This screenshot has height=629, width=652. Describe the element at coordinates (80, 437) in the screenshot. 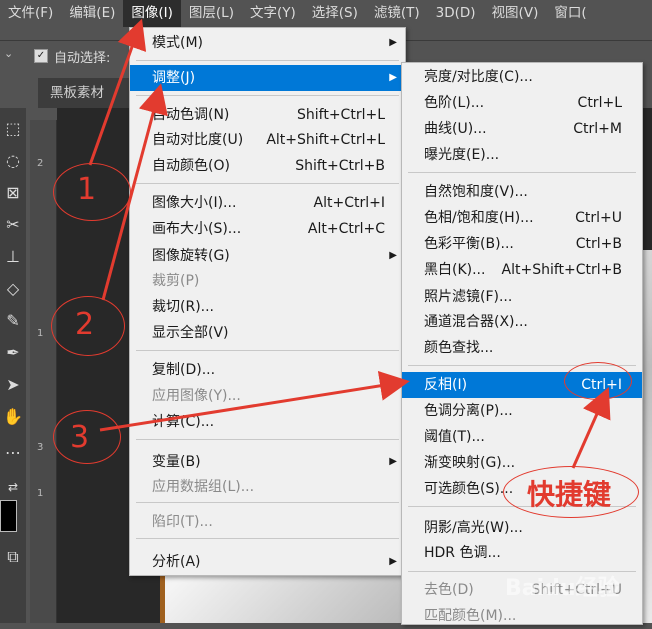

I see `step-3-number: 3` at that location.